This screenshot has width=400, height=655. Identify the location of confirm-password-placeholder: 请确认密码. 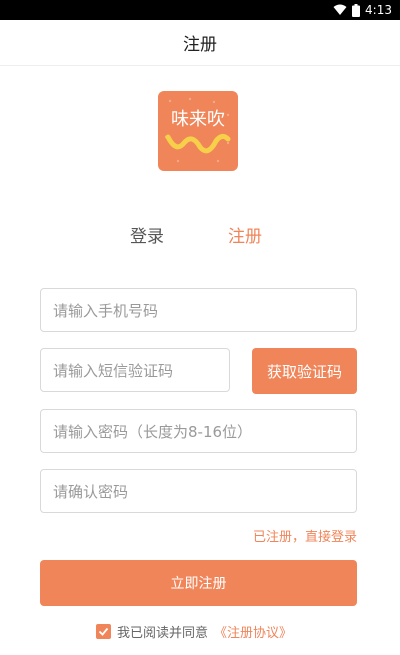
(91, 491).